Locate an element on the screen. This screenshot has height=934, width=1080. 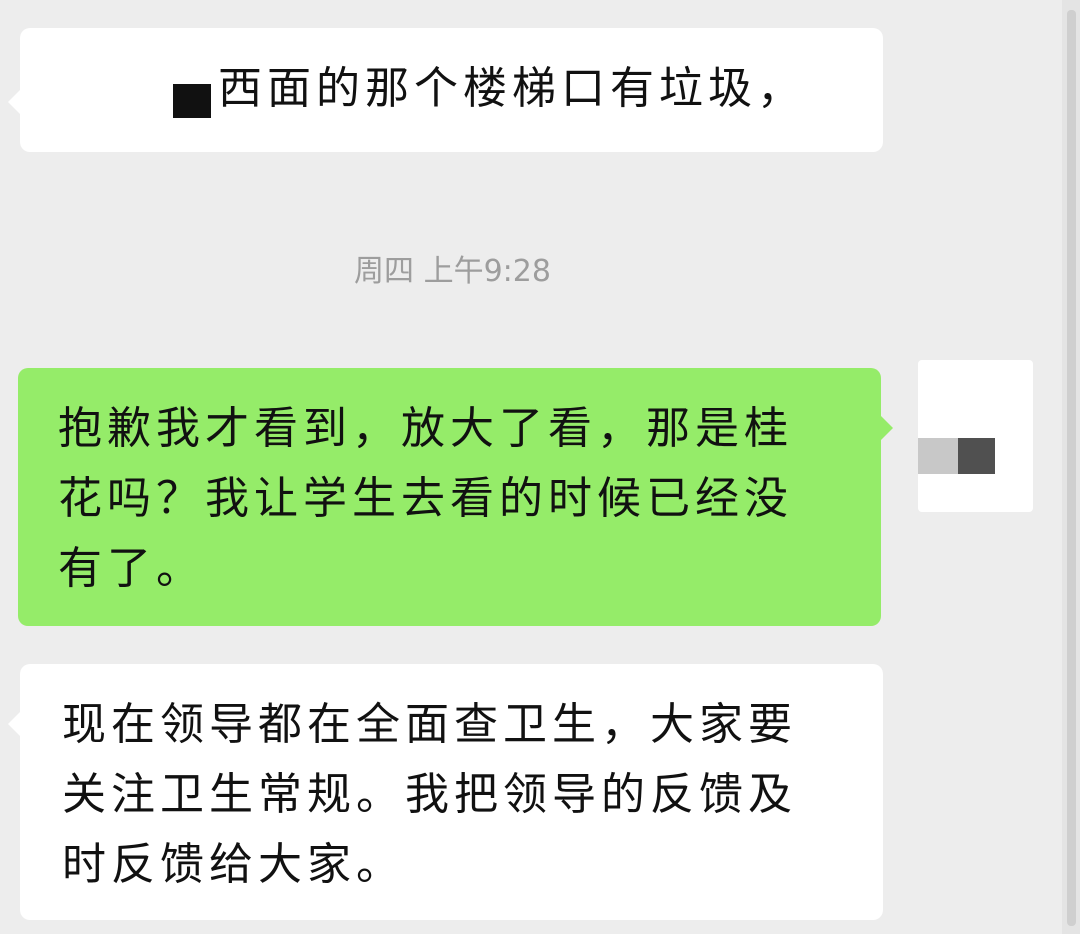
scrollbar-thumb is located at coordinates (1071, 468).